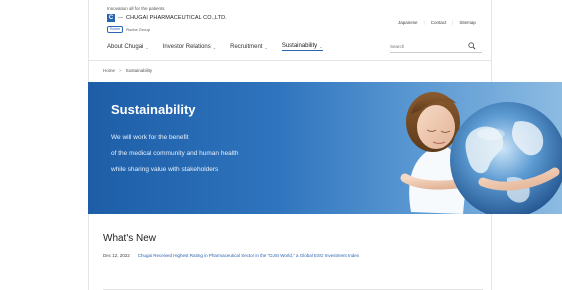  I want to click on nav-item-recruitment: Recruitment ⌄, so click(249, 47).